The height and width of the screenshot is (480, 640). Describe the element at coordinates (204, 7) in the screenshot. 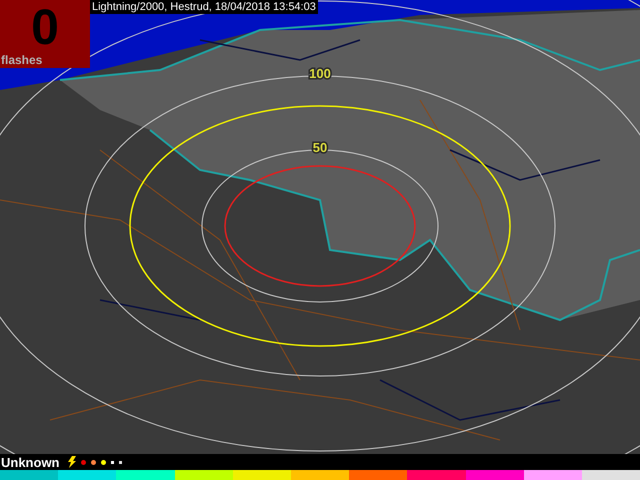

I see `map-title: Lightning/2000, Hestrud, 18/04/2018 13:54:03` at that location.